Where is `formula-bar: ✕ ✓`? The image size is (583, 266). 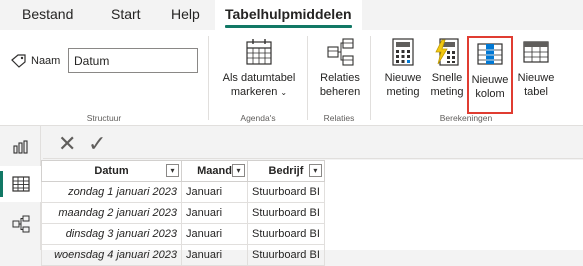
formula-bar: ✕ ✓ is located at coordinates (313, 144).